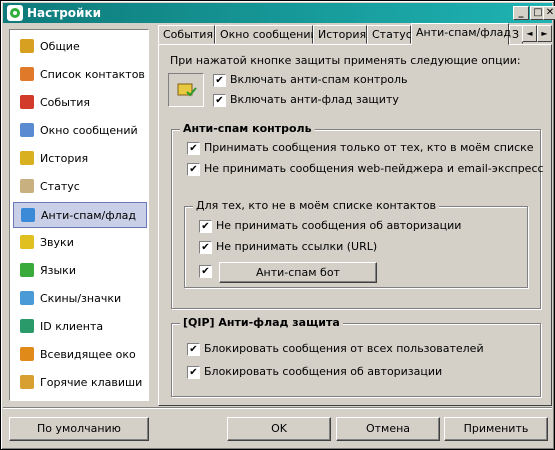 The image size is (555, 450). I want to click on not-in-list-group-title: Для тех, кто не в моём списке контактов, so click(316, 205).